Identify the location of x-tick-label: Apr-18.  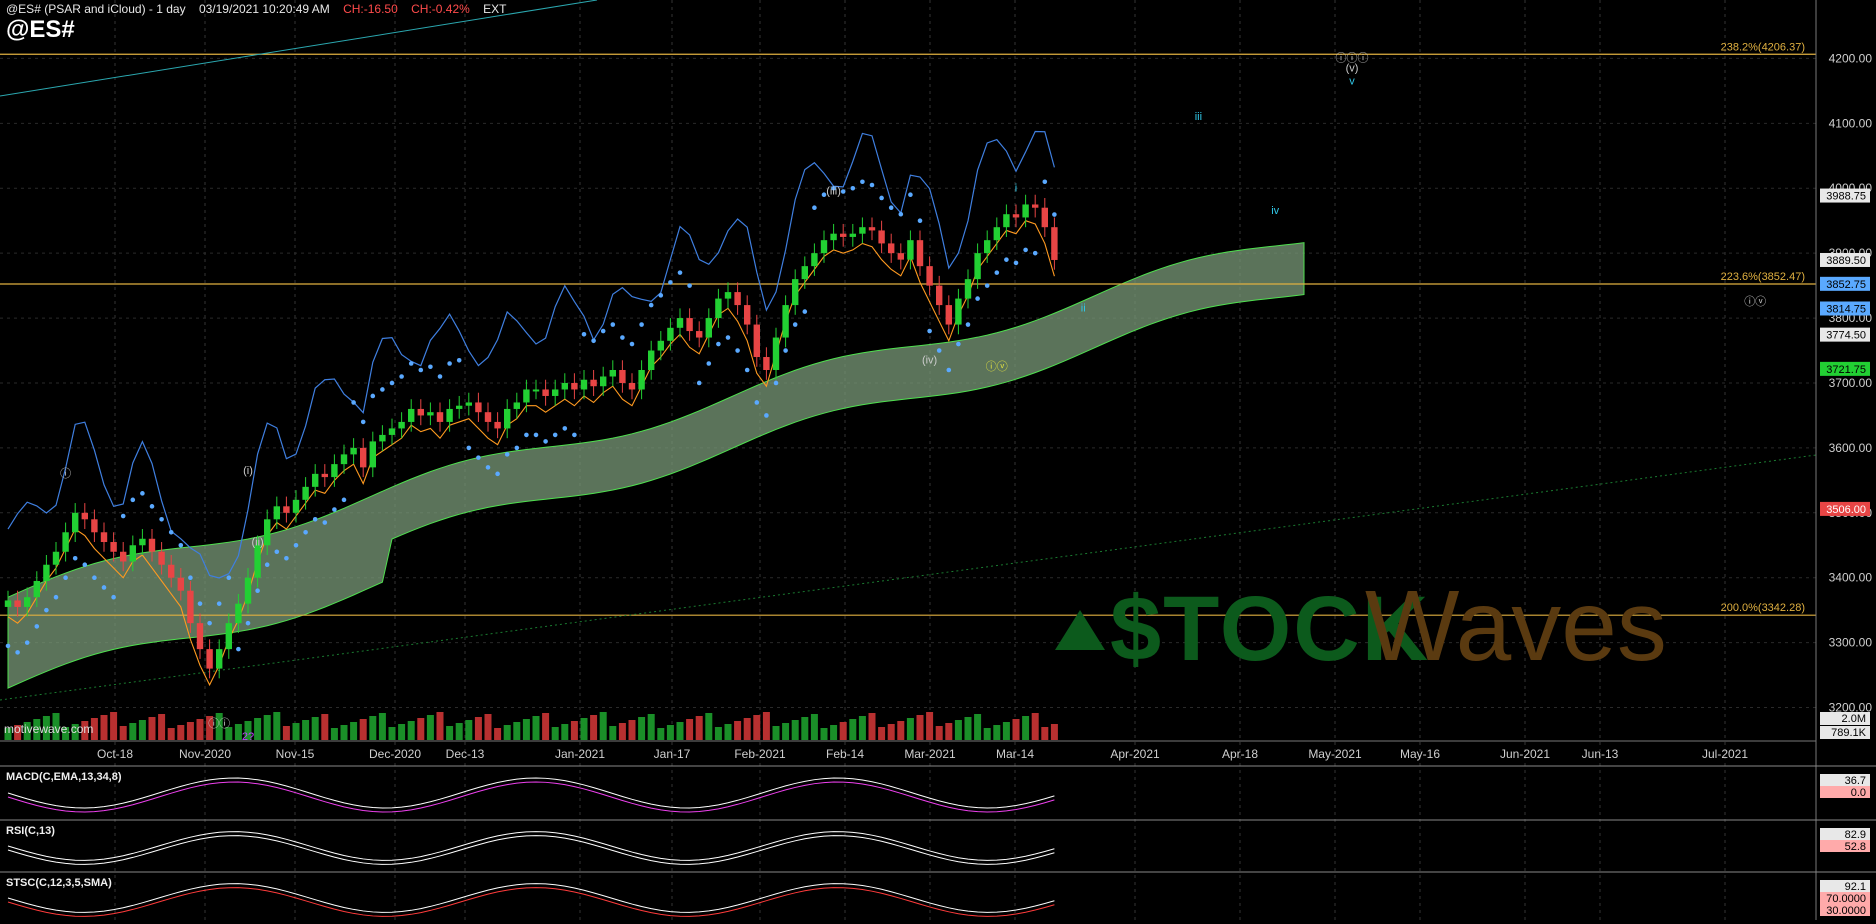
(1240, 754).